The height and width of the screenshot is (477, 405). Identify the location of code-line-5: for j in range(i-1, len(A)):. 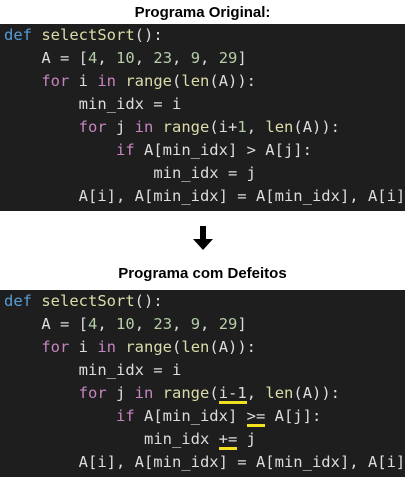
(172, 393).